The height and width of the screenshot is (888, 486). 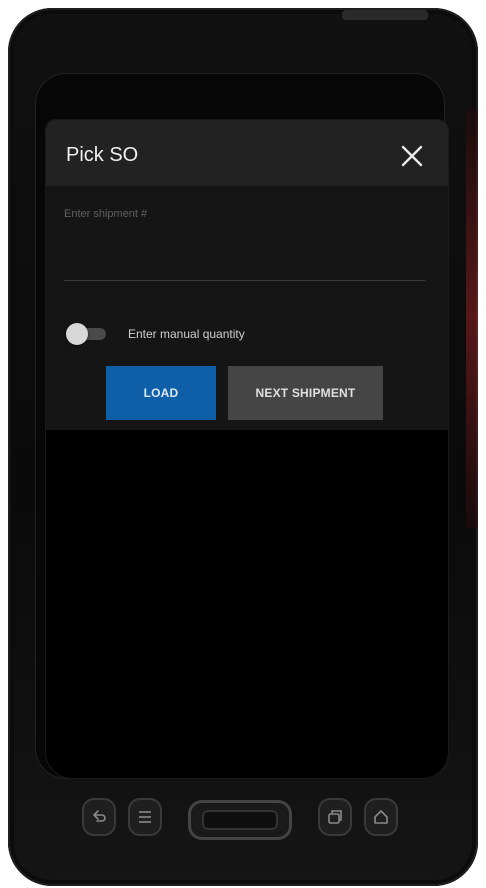 I want to click on menu-icon, so click(x=145, y=817).